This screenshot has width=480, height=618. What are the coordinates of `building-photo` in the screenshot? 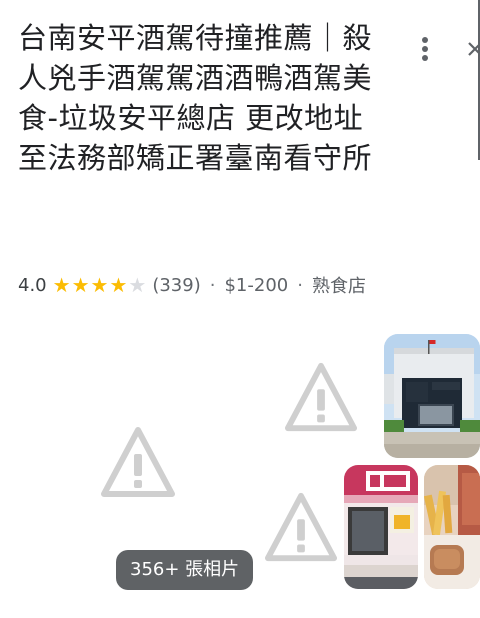 It's located at (432, 396).